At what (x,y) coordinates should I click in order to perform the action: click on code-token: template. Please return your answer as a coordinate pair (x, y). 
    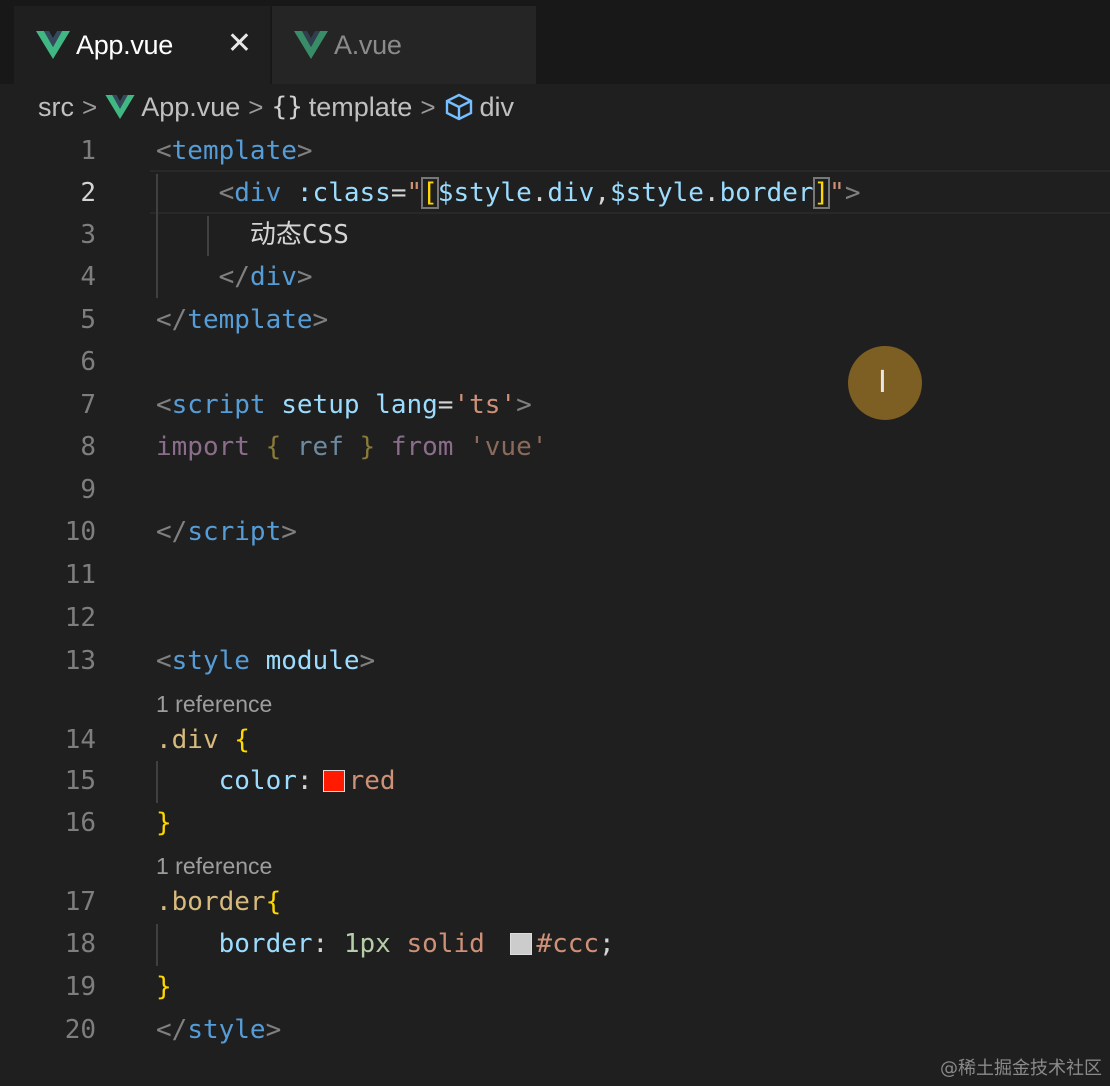
    Looking at the image, I should click on (234, 151).